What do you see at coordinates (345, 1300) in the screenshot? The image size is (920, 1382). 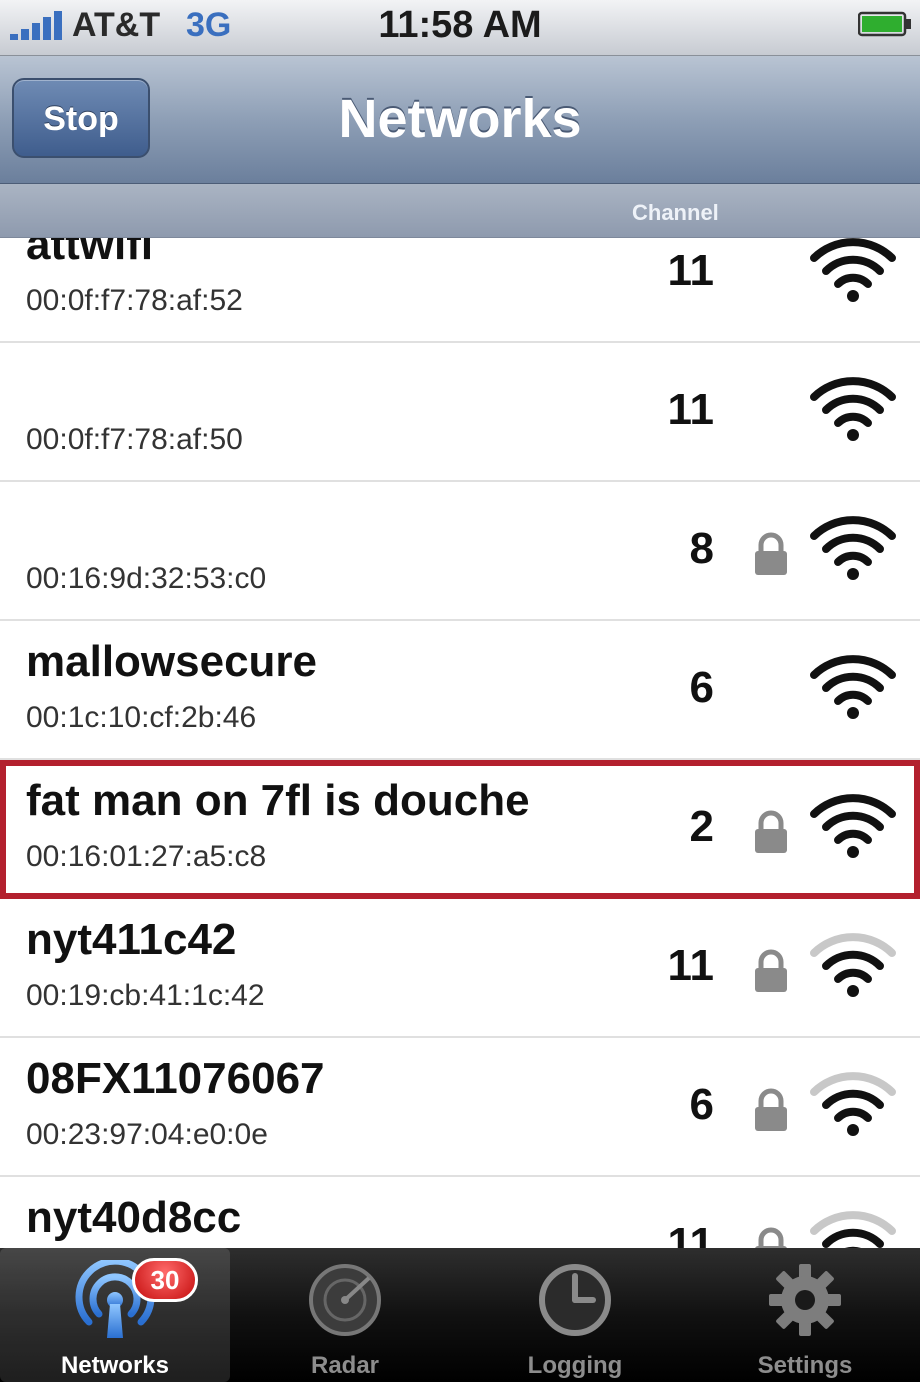 I see `radar-icon` at bounding box center [345, 1300].